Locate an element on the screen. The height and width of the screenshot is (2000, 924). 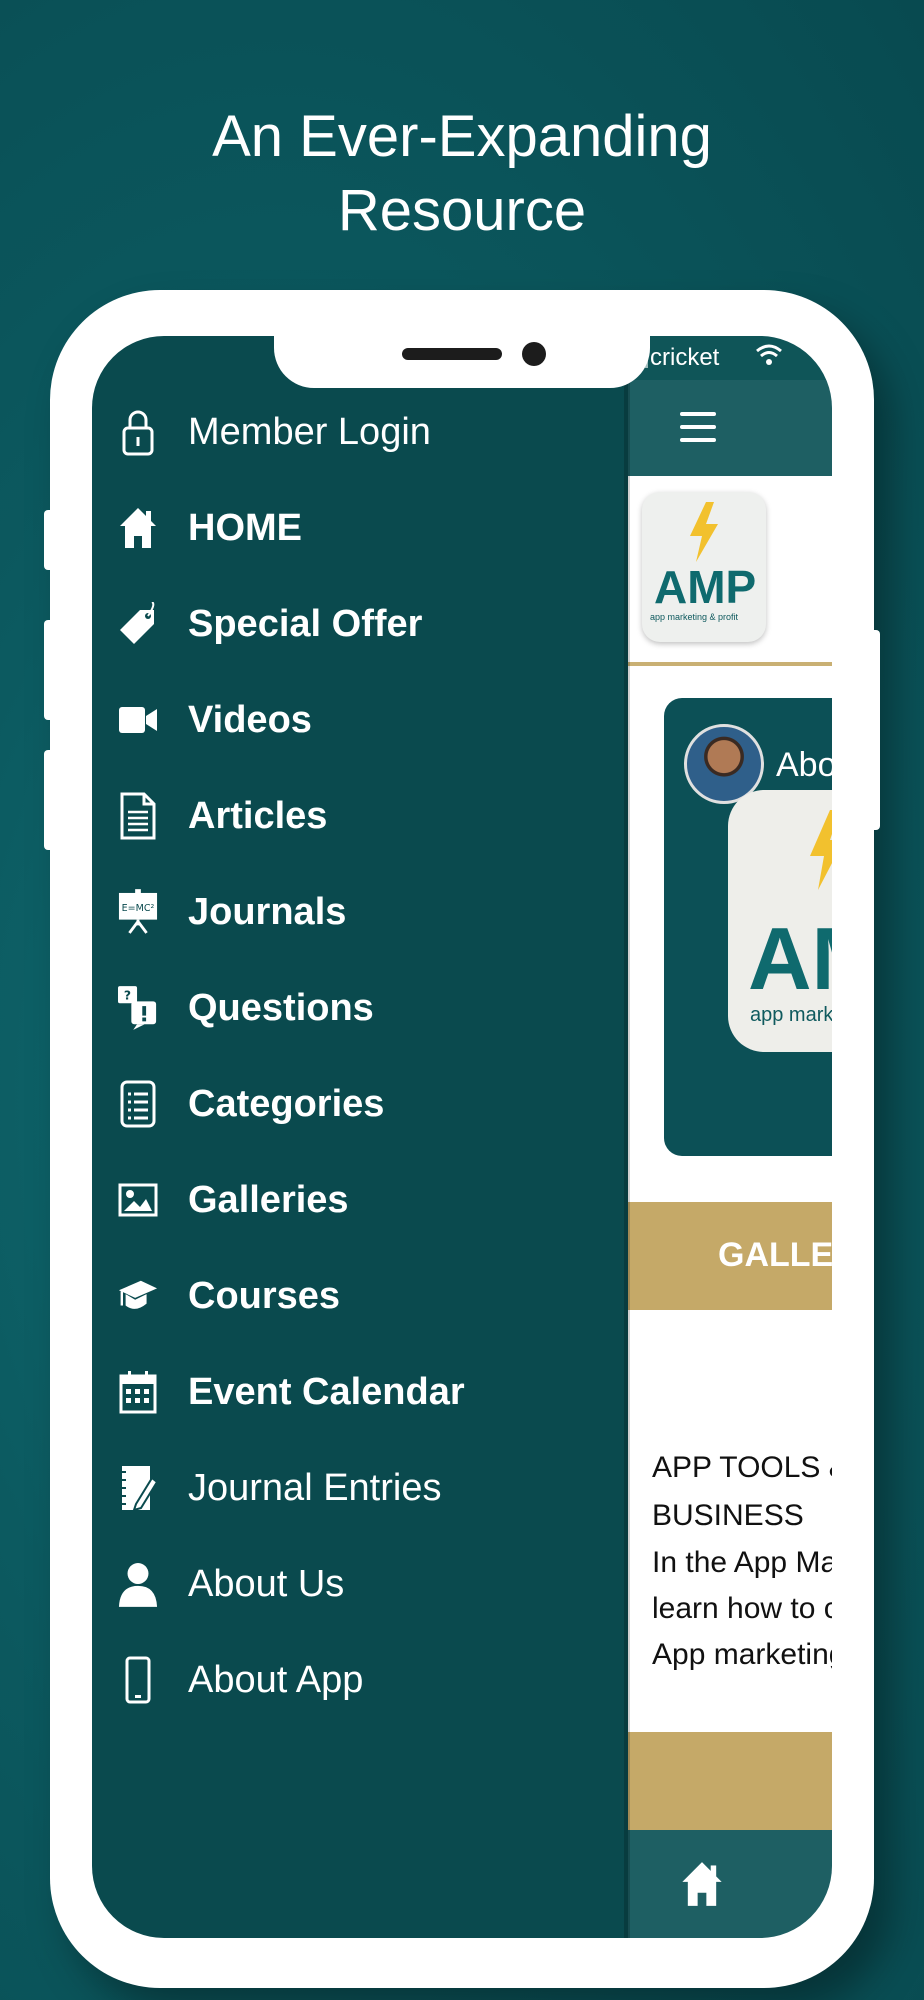
menu-item-home: HOME is located at coordinates (360, 528).